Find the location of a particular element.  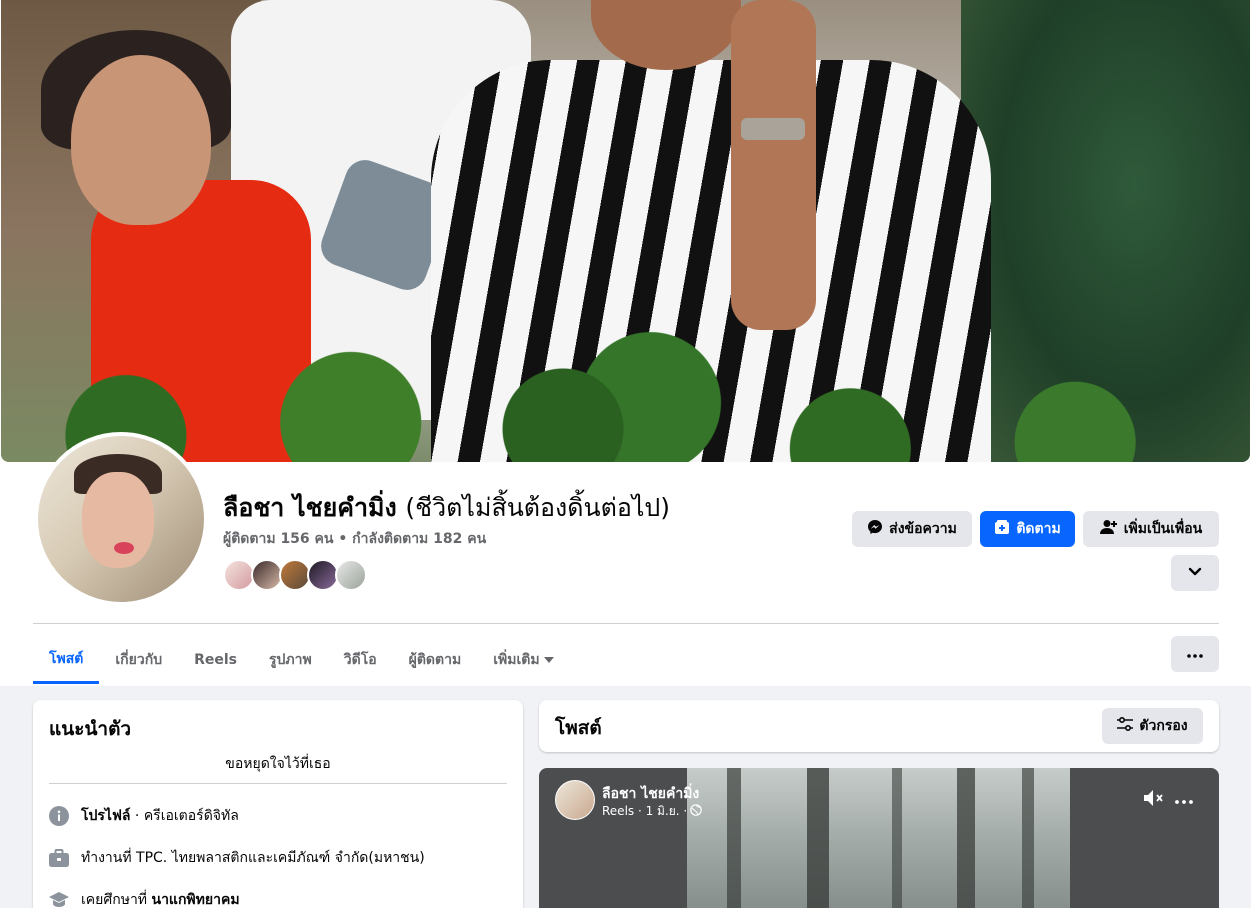

messenger-icon is located at coordinates (875, 529).